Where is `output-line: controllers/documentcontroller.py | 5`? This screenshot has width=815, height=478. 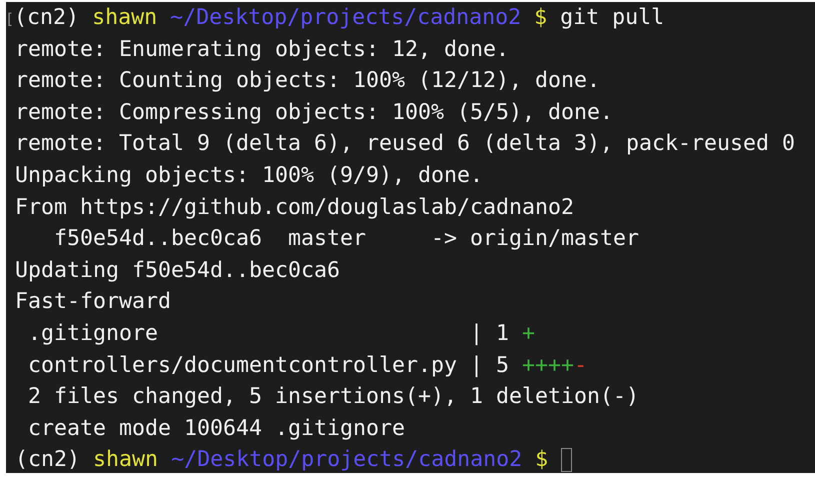
output-line: controllers/documentcontroller.py | 5 is located at coordinates (268, 365).